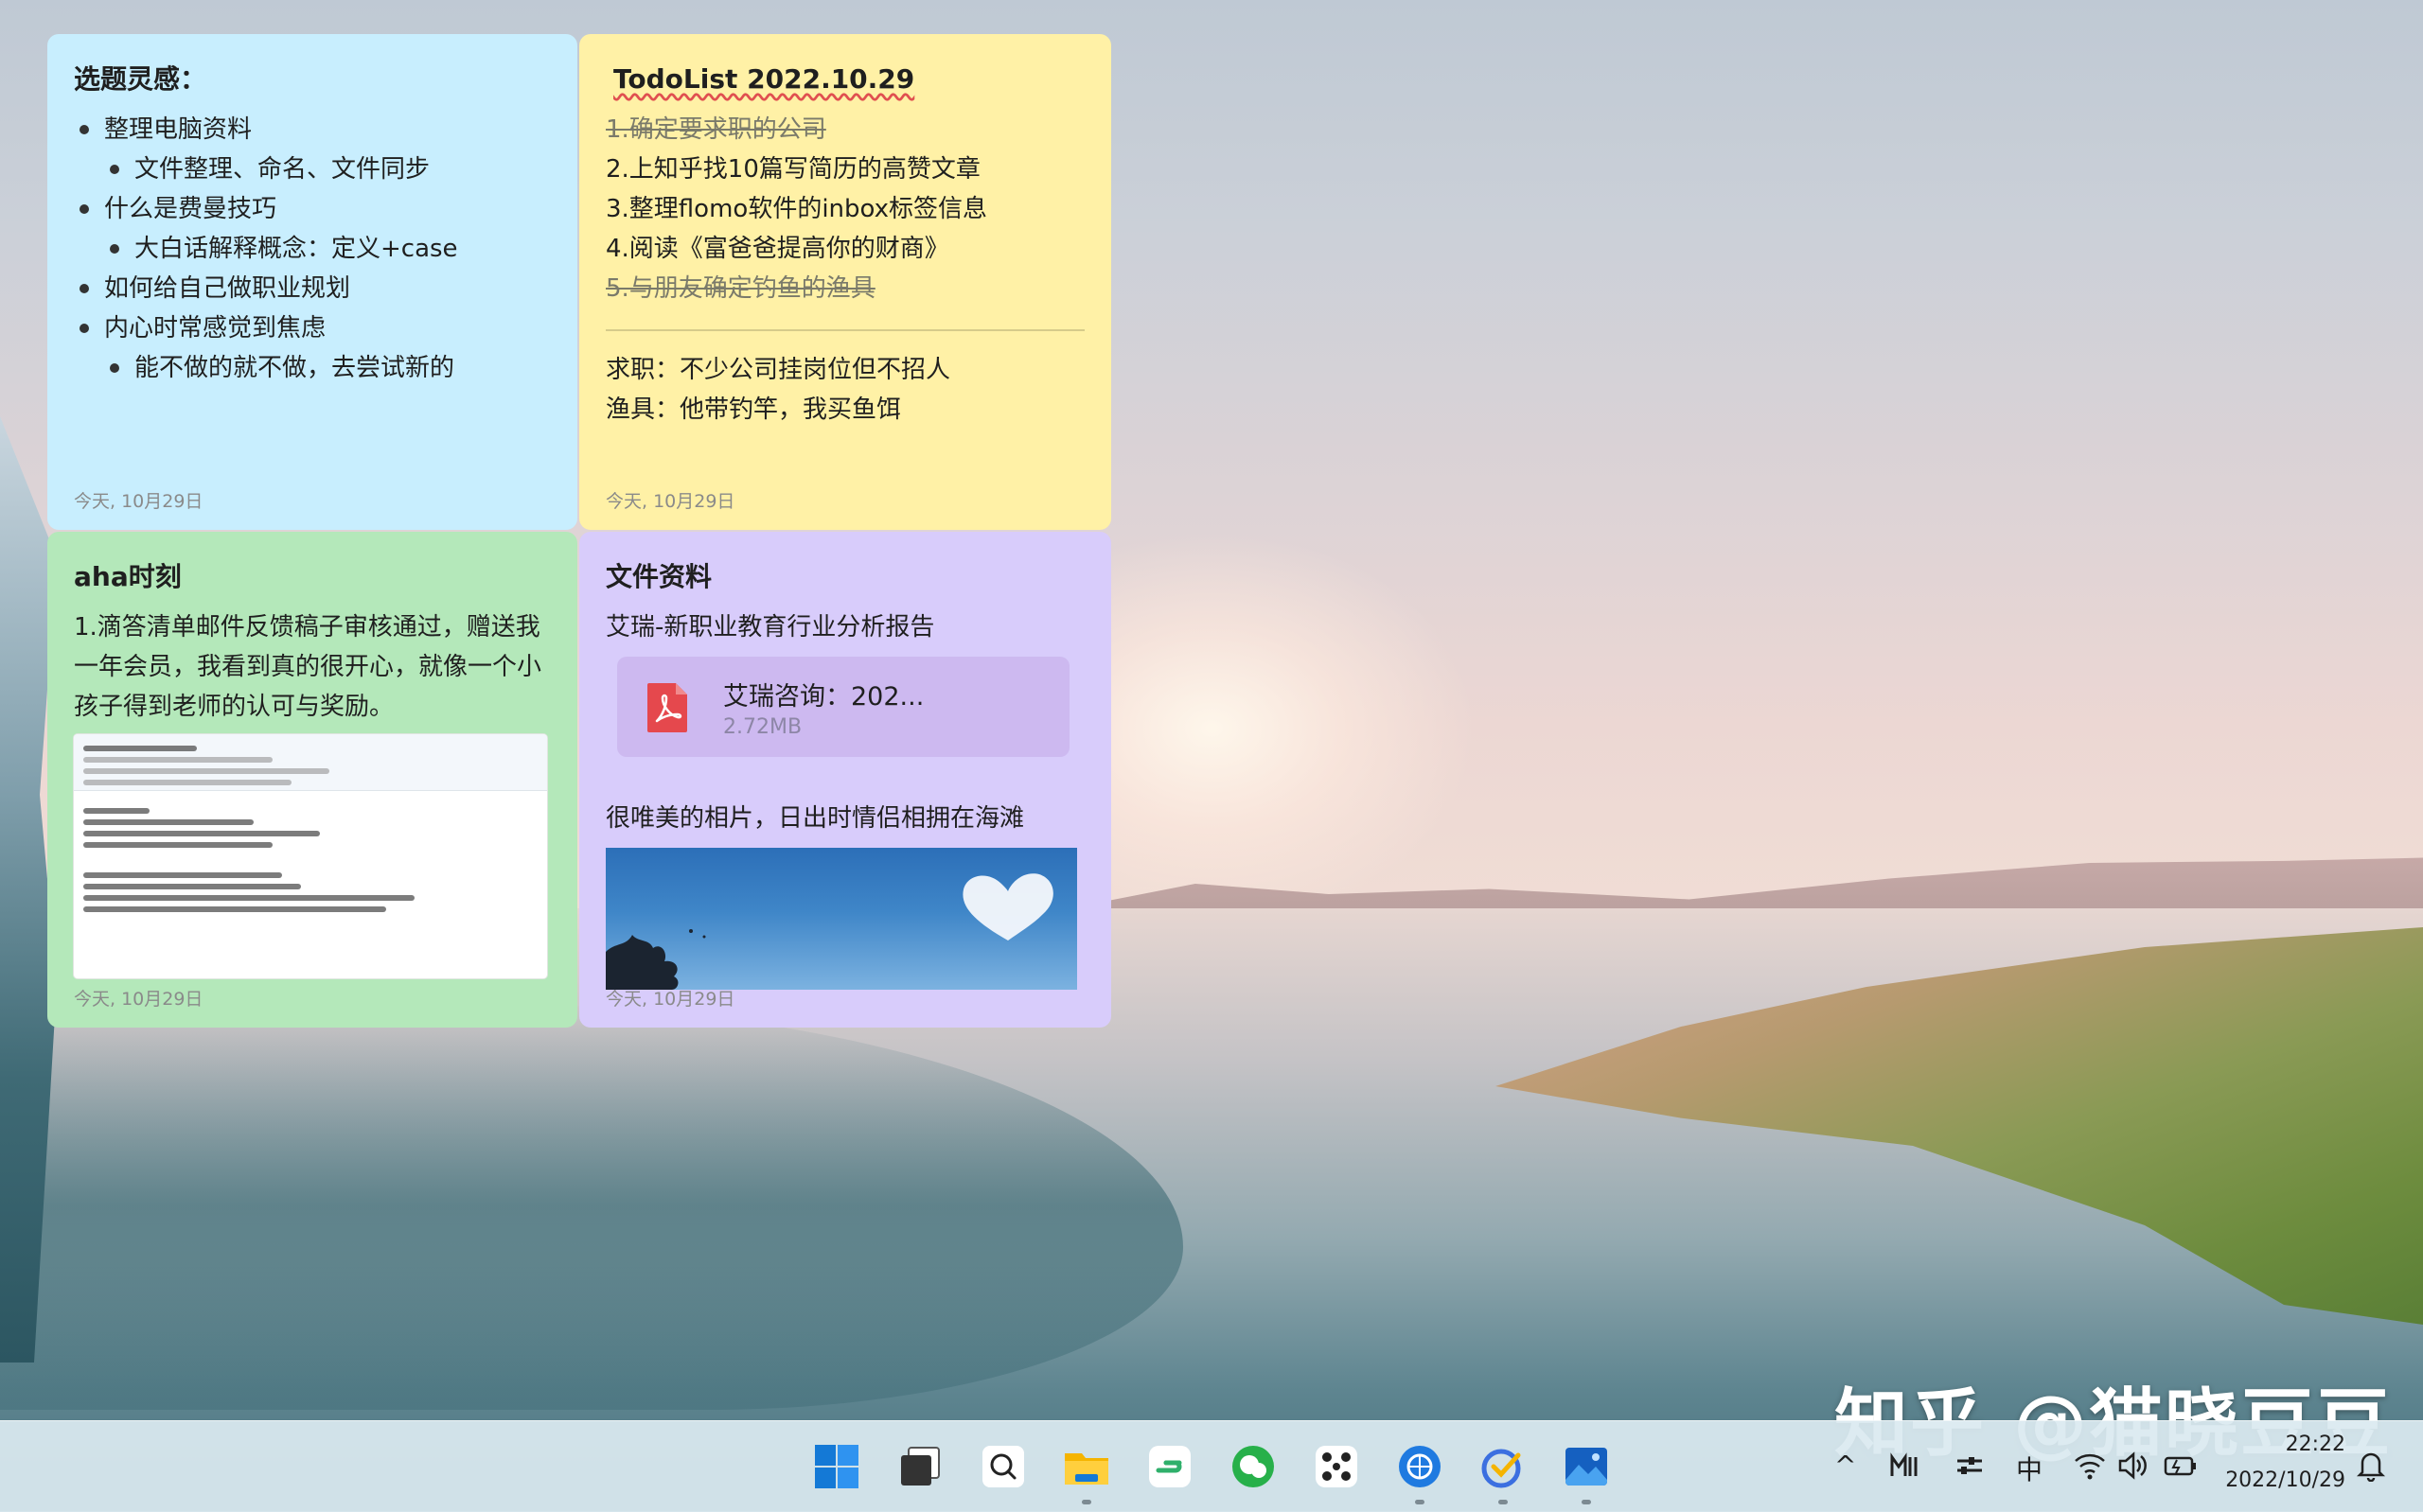 Image resolution: width=2423 pixels, height=1512 pixels. I want to click on app-nodes-icon, so click(1336, 1466).